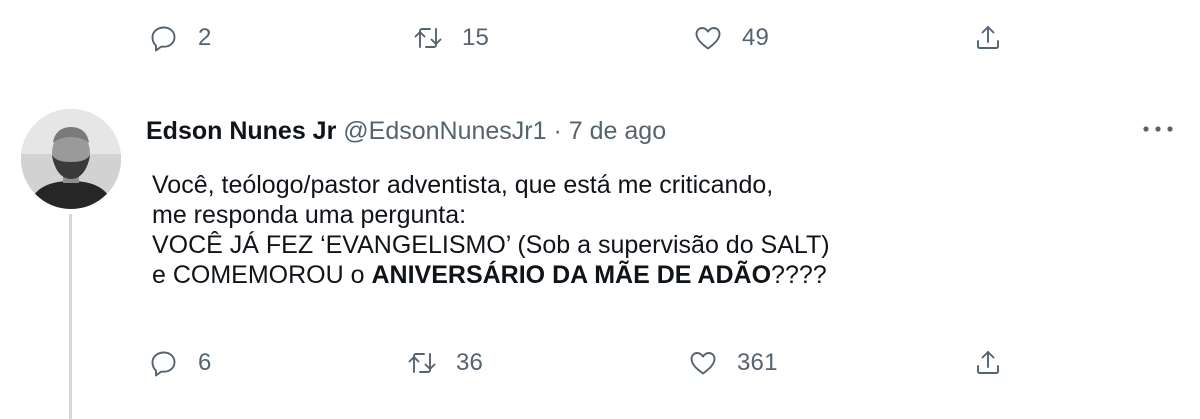 The height and width of the screenshot is (419, 1200). I want to click on reply-count: 2, so click(205, 37).